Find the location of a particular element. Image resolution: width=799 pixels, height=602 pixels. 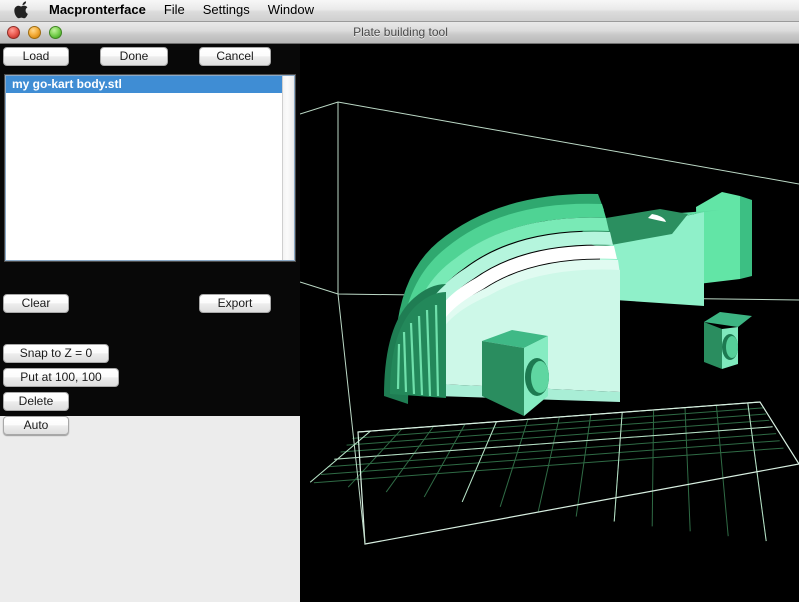

apple-logo-icon is located at coordinates (22, 9).